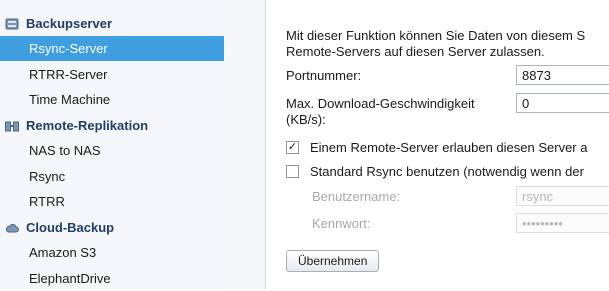 This screenshot has width=609, height=291. What do you see at coordinates (341, 223) in the screenshot?
I see `password-label: Kennwort:` at bounding box center [341, 223].